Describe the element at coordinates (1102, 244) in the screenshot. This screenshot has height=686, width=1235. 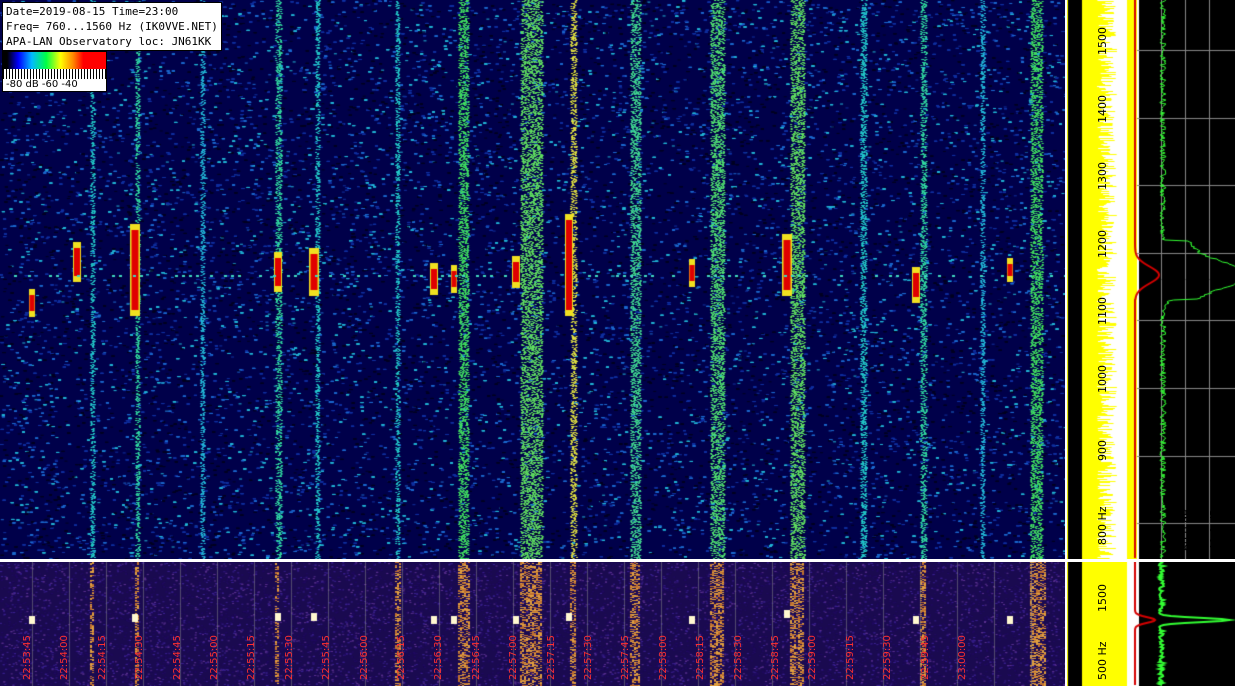
I see `frequency-tick-label: 1200` at that location.